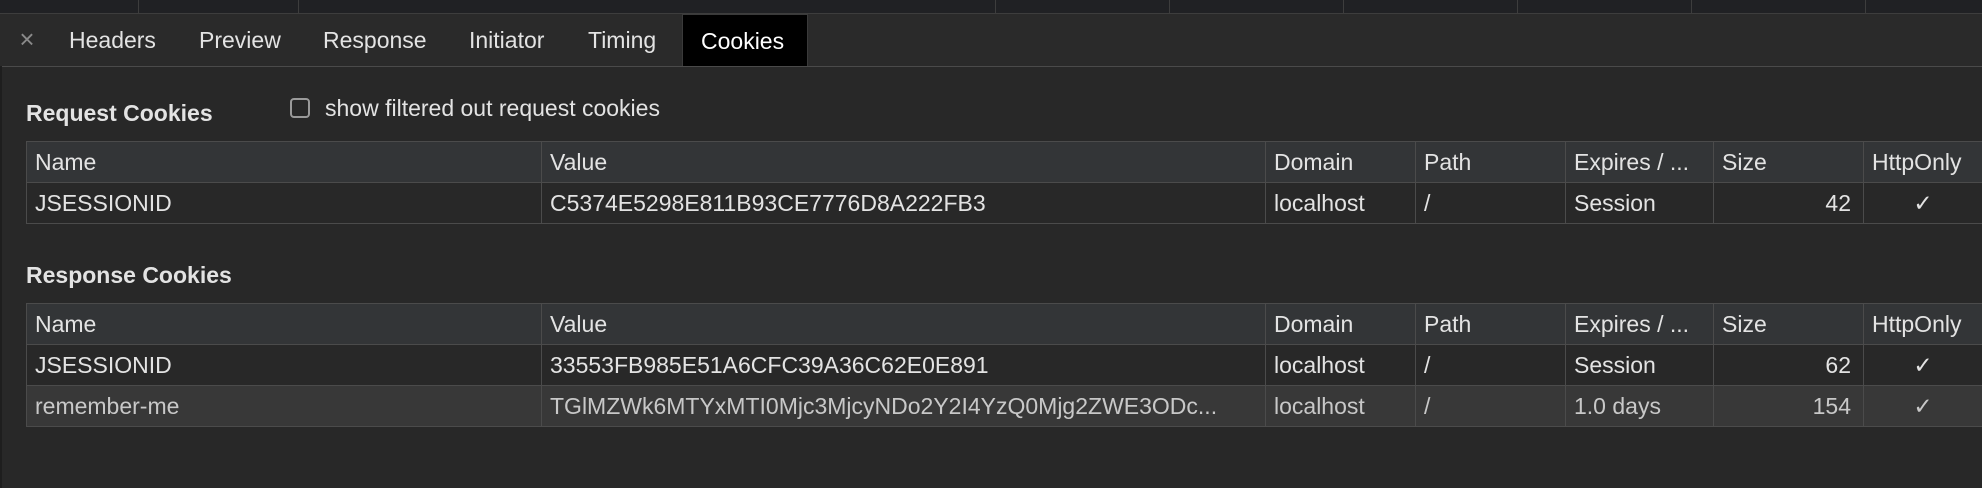 This screenshot has height=488, width=1982. What do you see at coordinates (375, 40) in the screenshot?
I see `tab-response: Response` at bounding box center [375, 40].